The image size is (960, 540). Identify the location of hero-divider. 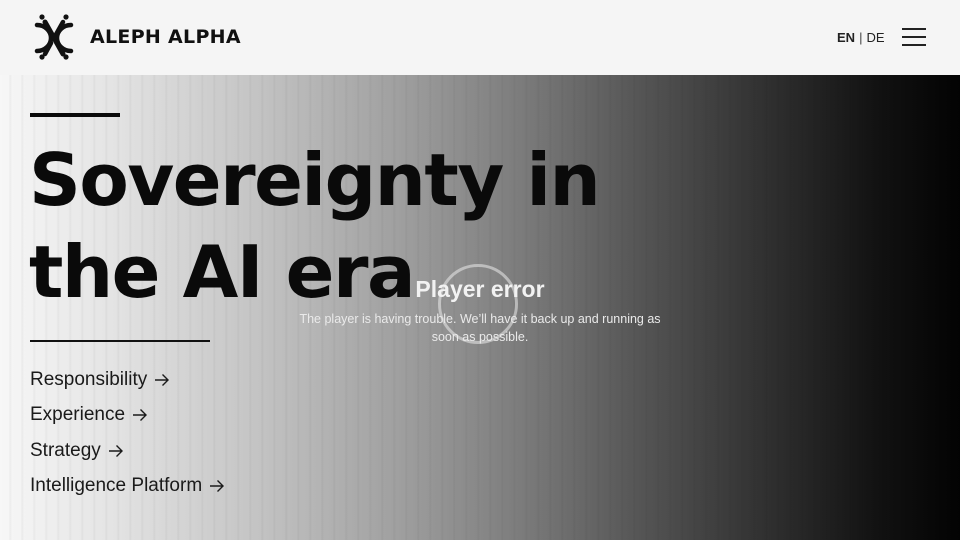
(120, 341).